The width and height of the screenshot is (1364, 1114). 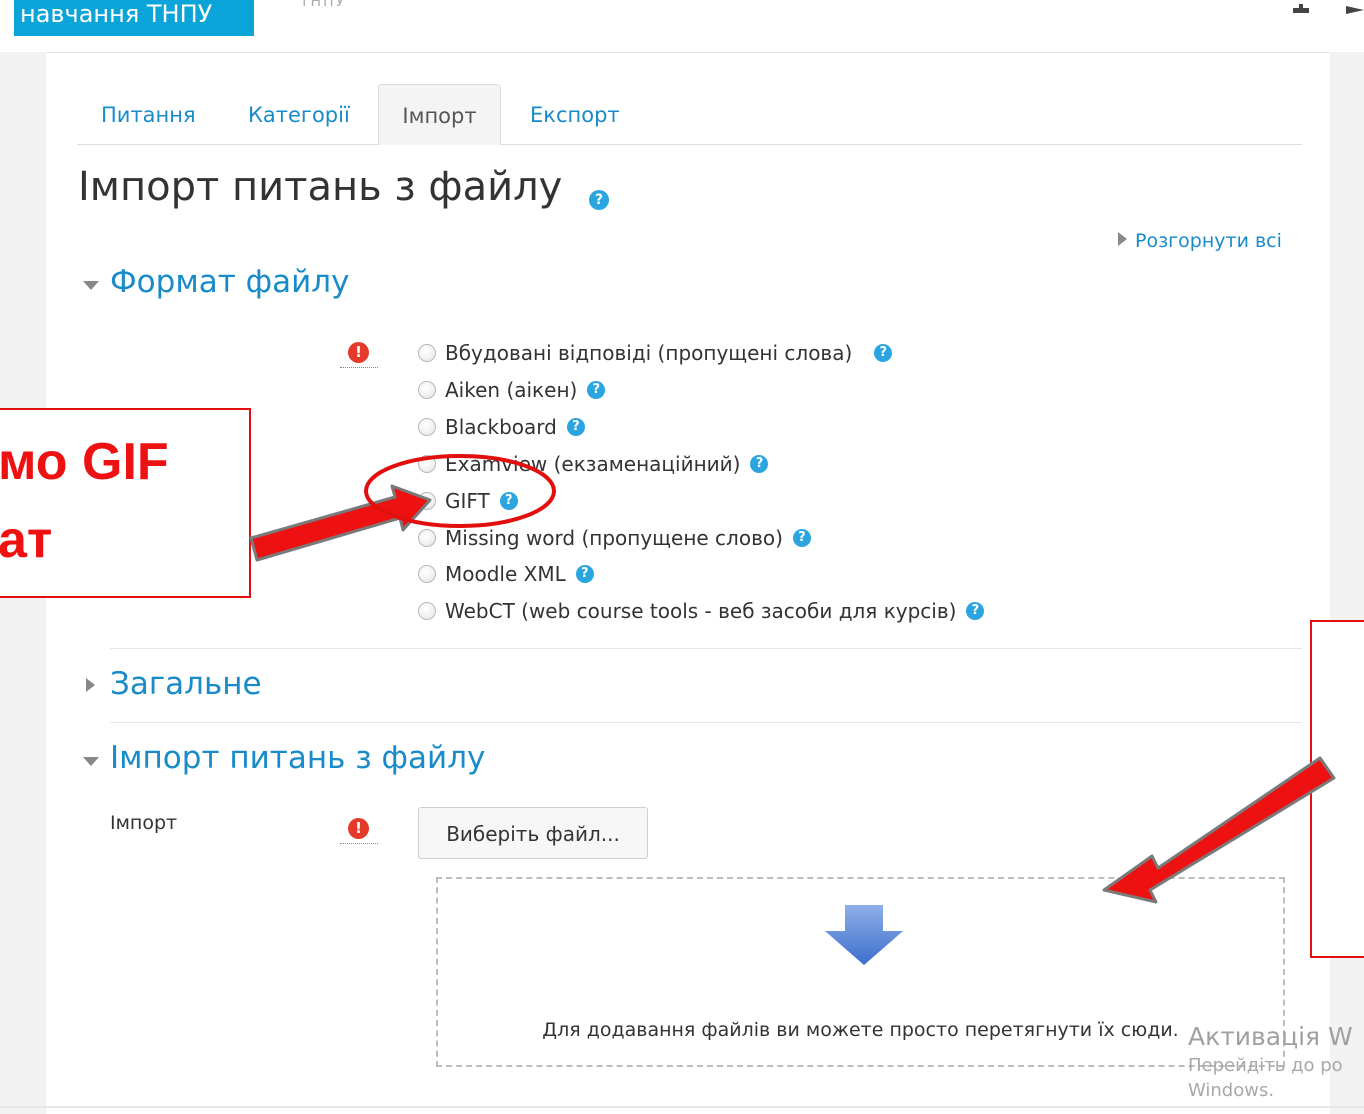 What do you see at coordinates (340, 523) in the screenshot?
I see `annotation-arrow` at bounding box center [340, 523].